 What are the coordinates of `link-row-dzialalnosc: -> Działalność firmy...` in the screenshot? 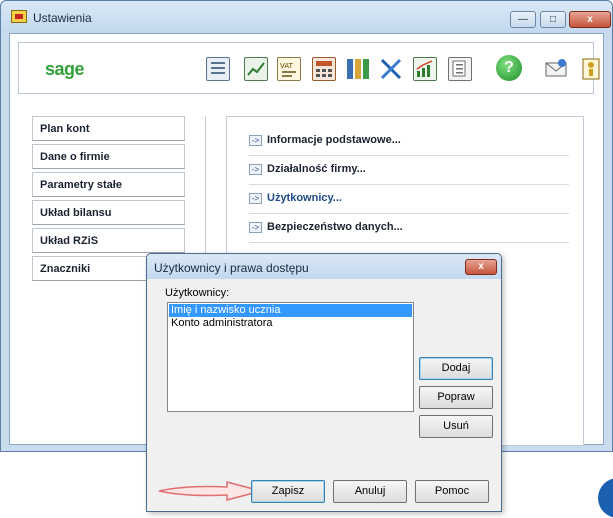 It's located at (409, 172).